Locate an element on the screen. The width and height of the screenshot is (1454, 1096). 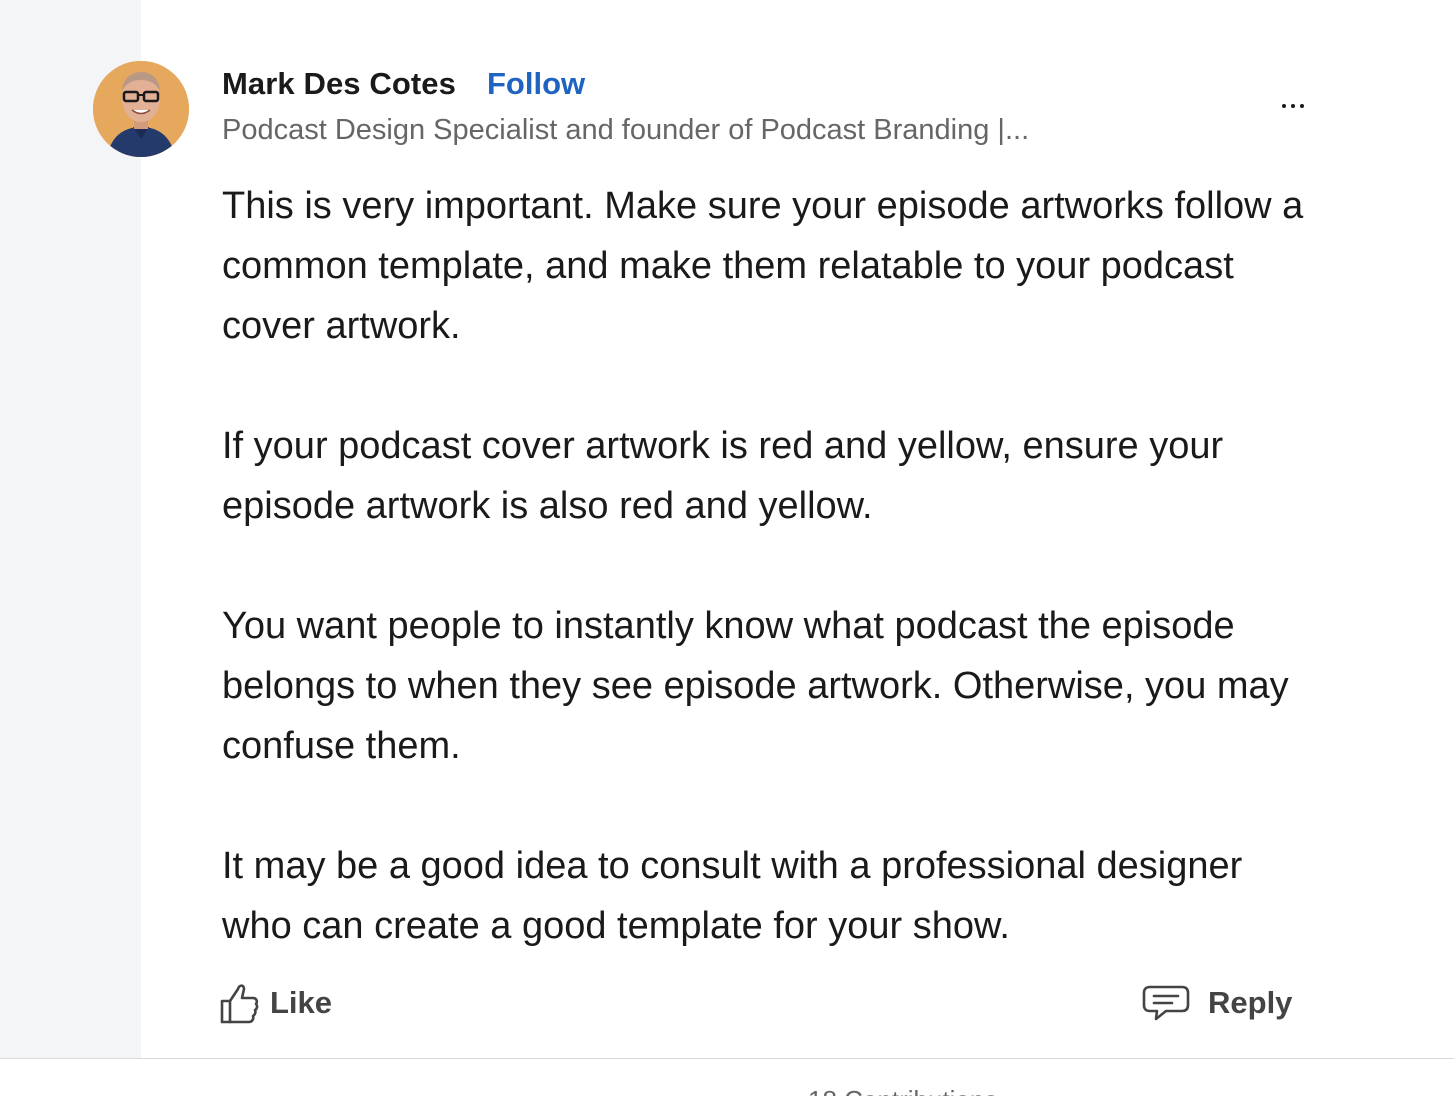
more-horizontal-icon is located at coordinates (1293, 106).